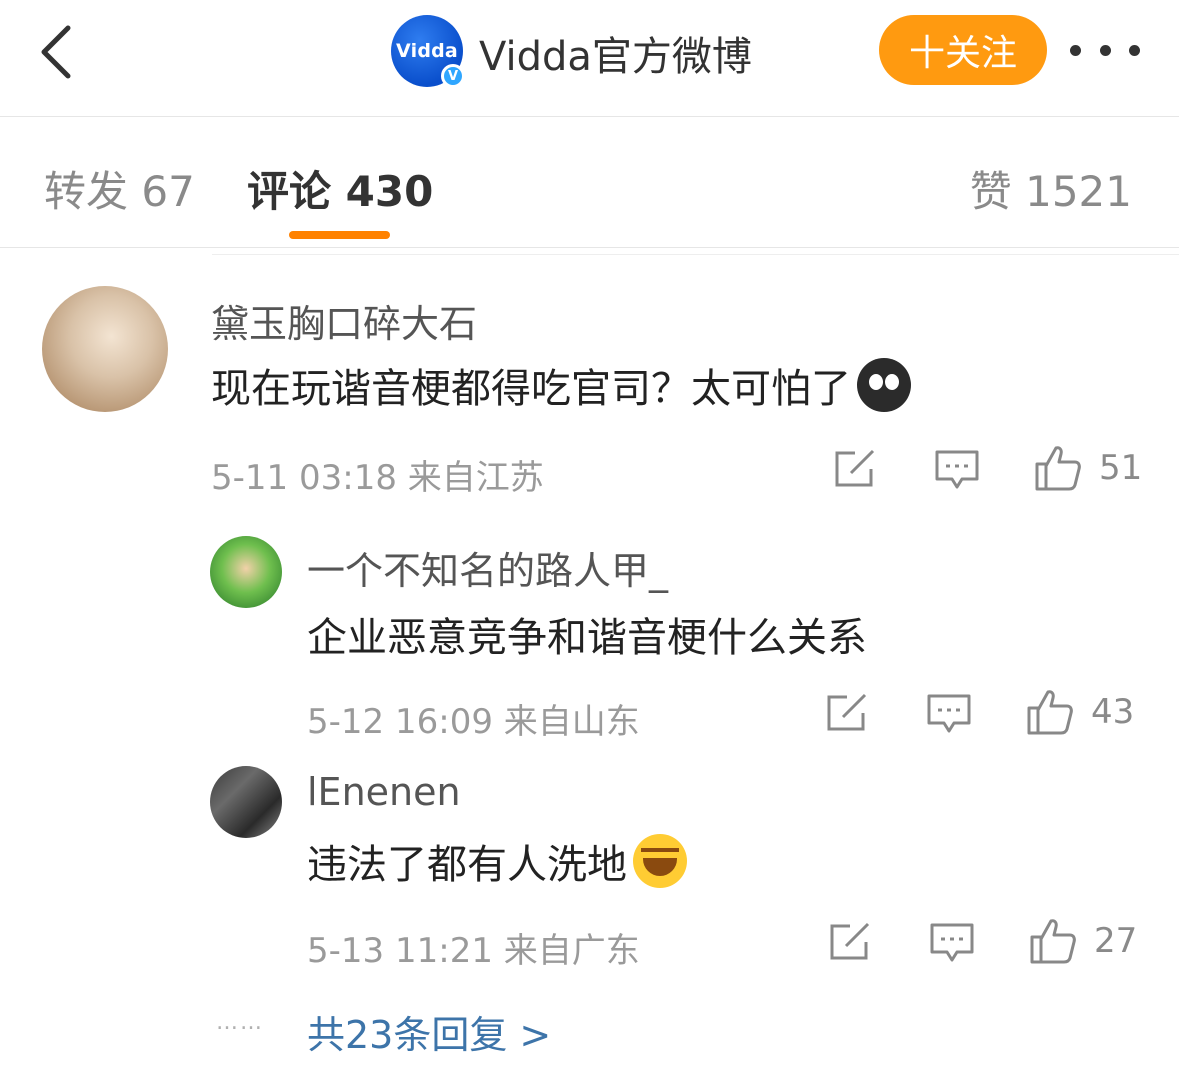 The height and width of the screenshot is (1069, 1179). I want to click on like-count: 51, so click(1121, 468).